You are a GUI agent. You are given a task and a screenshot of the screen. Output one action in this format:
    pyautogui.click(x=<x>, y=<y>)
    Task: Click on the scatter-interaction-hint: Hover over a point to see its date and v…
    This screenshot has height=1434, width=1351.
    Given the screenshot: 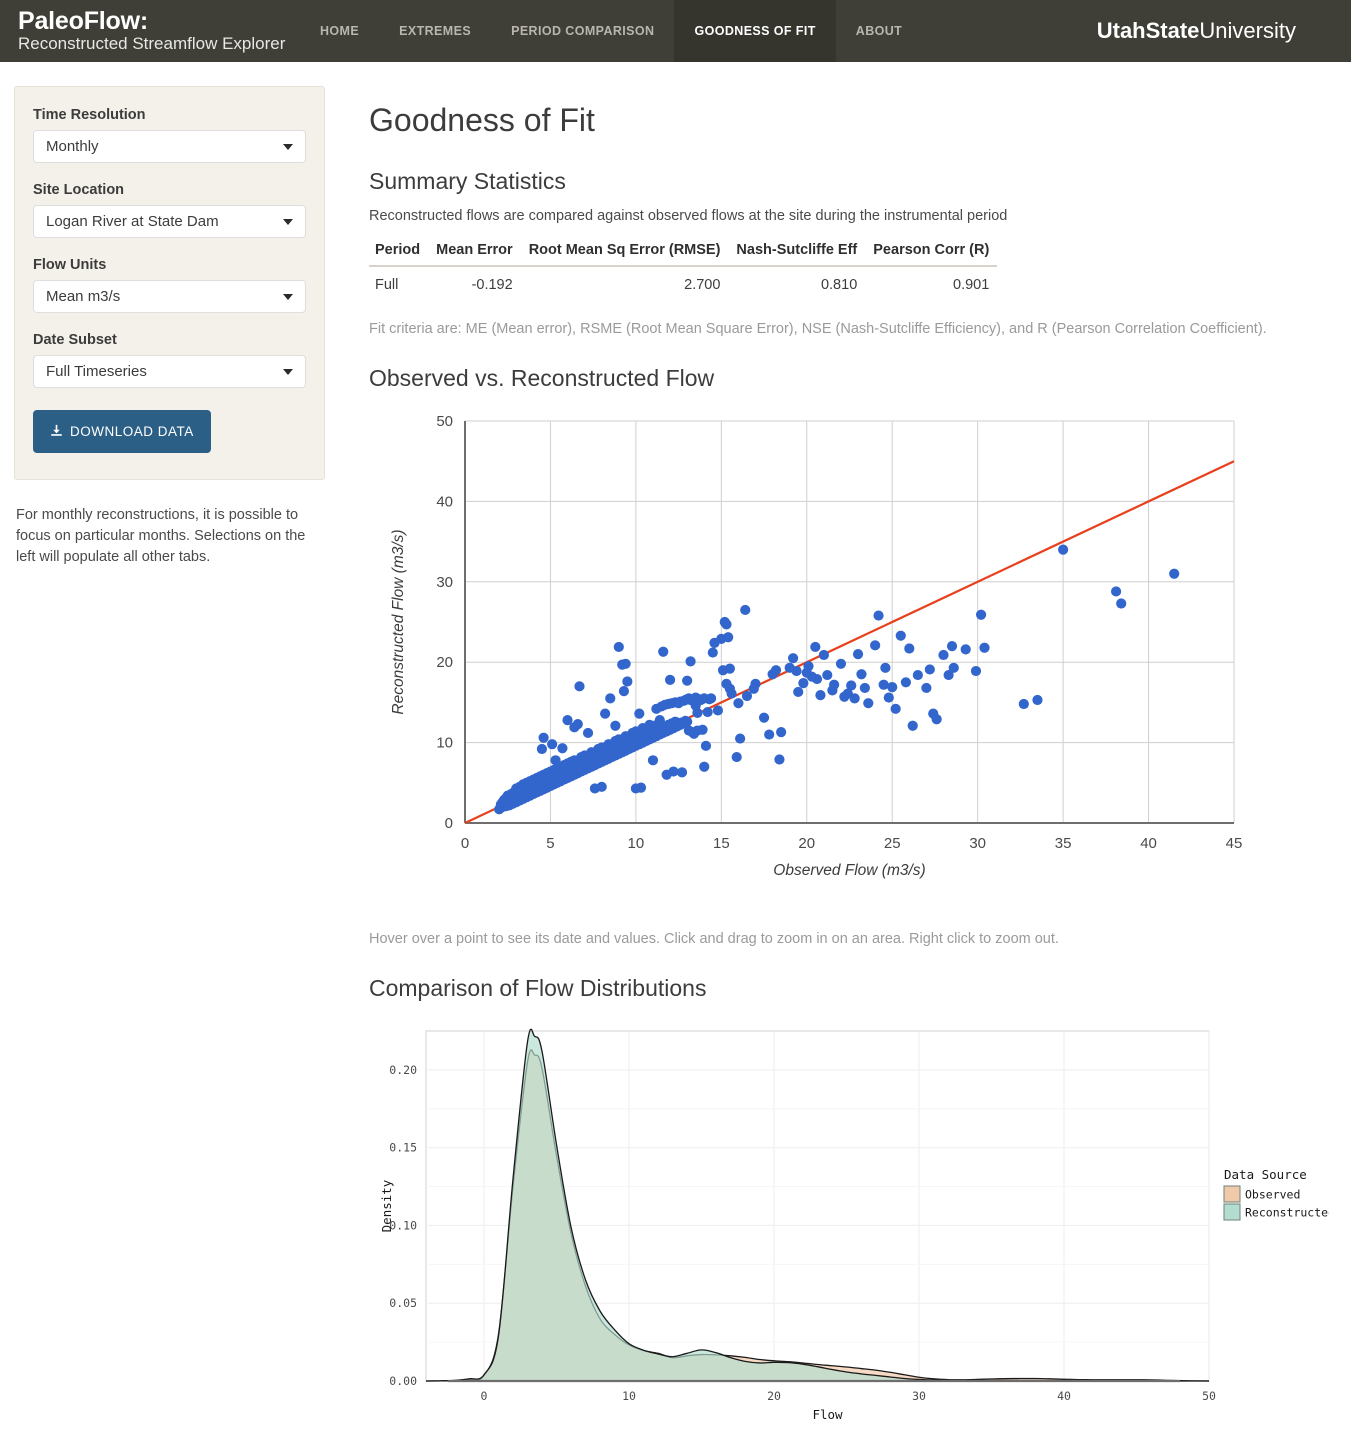 What is the action you would take?
    pyautogui.click(x=714, y=939)
    